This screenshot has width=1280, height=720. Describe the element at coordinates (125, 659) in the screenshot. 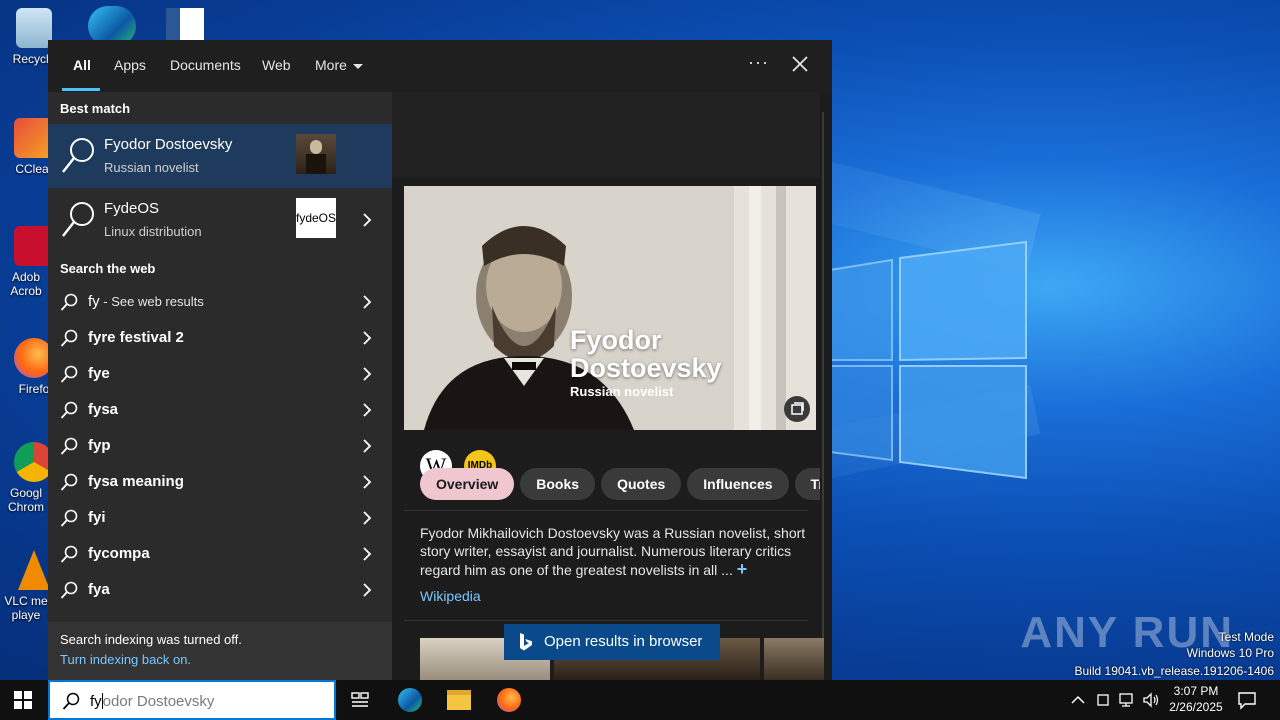

I see `turn-indexing-on-link: Turn indexing back on.` at that location.